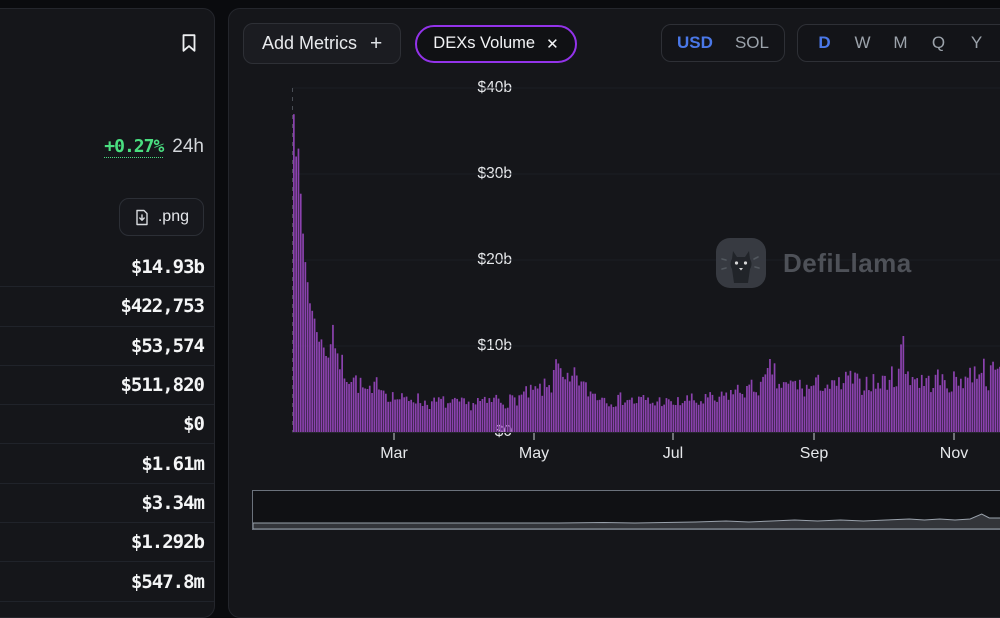  I want to click on add-metrics-button: Add Metrics +, so click(322, 43).